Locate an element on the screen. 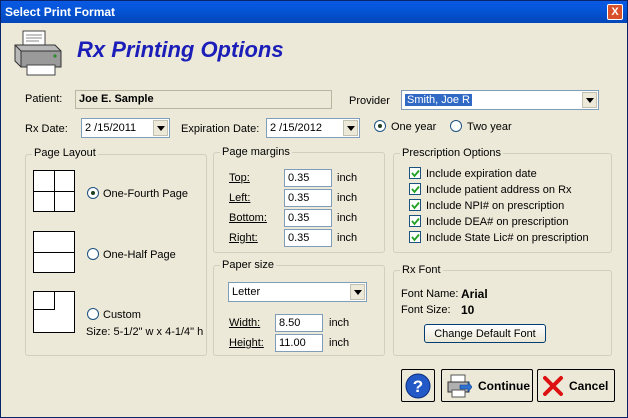 Image resolution: width=628 pixels, height=418 pixels. prescription-options-title: Prescription Options is located at coordinates (452, 153).